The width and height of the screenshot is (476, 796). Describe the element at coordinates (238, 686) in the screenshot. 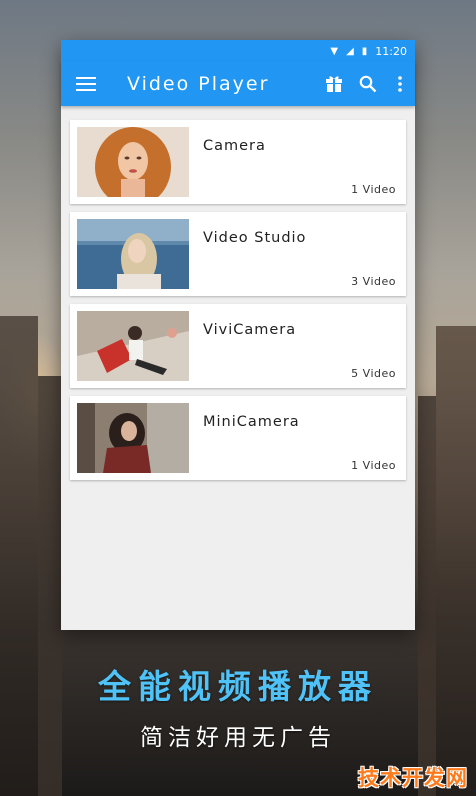

I see `promo-headline: 全能视频播放器` at that location.